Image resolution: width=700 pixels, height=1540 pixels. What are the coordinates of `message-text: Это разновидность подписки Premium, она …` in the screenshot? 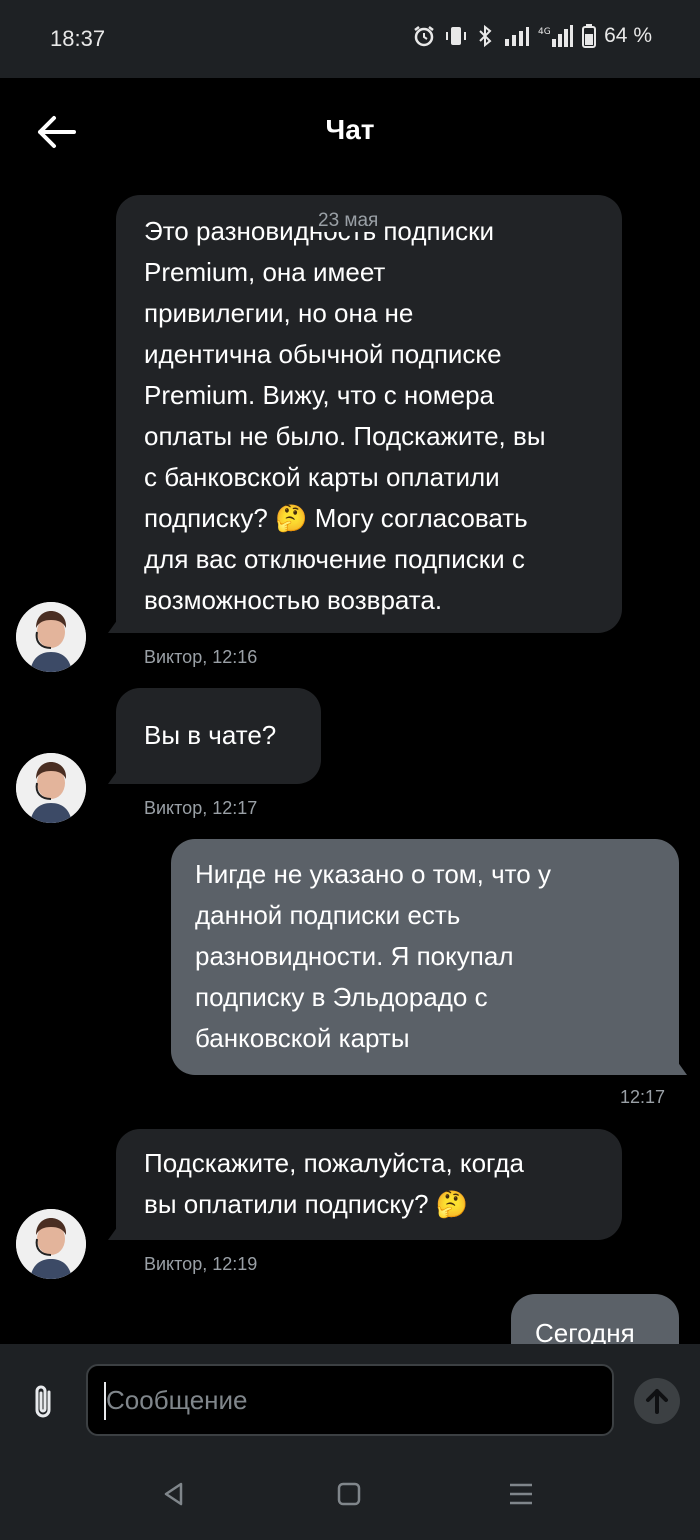 It's located at (345, 415).